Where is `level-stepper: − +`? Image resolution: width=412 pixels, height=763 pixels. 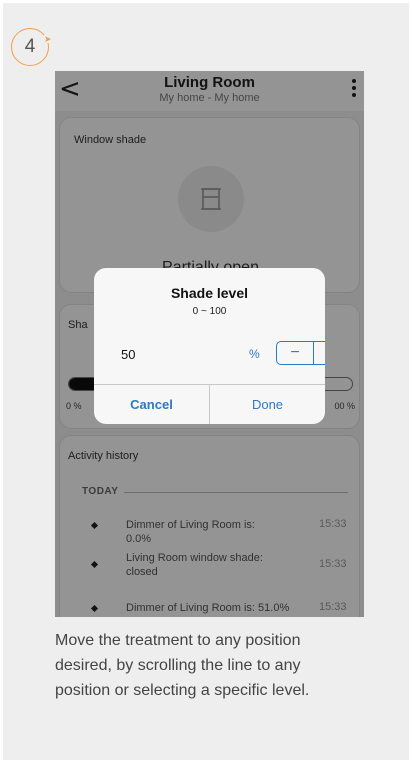 level-stepper: − + is located at coordinates (300, 353).